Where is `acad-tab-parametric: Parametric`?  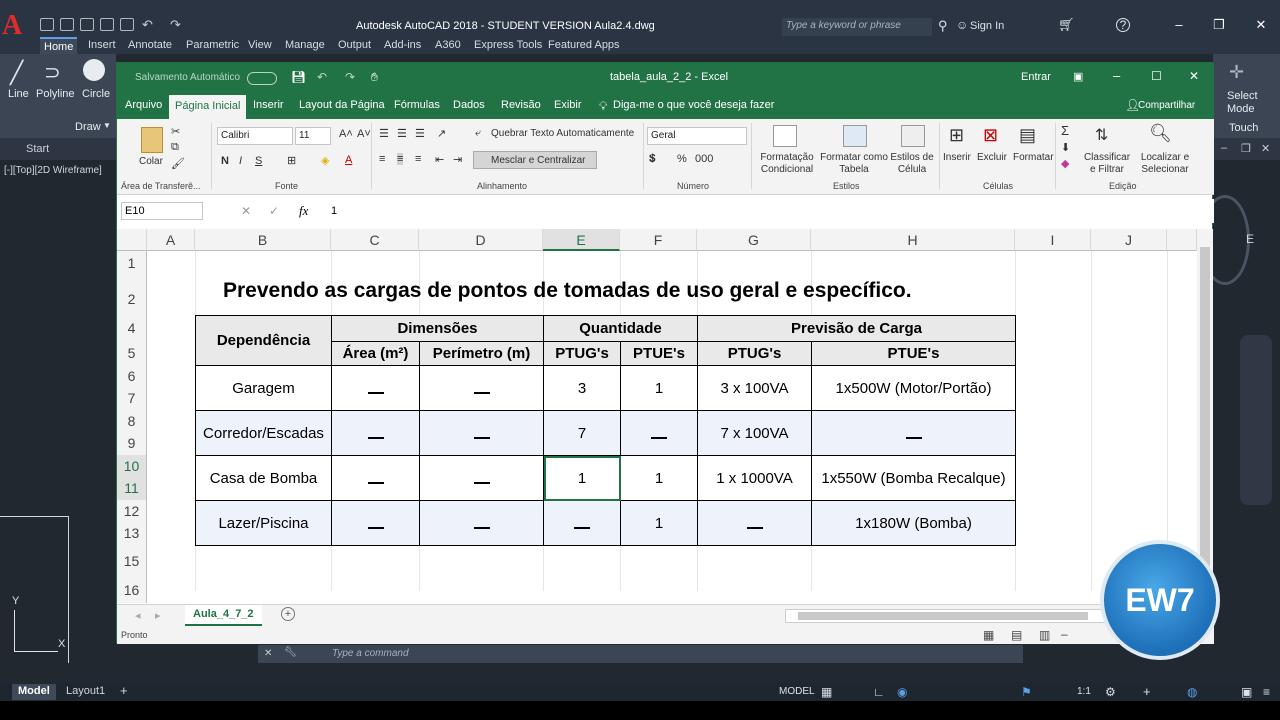 acad-tab-parametric: Parametric is located at coordinates (212, 45).